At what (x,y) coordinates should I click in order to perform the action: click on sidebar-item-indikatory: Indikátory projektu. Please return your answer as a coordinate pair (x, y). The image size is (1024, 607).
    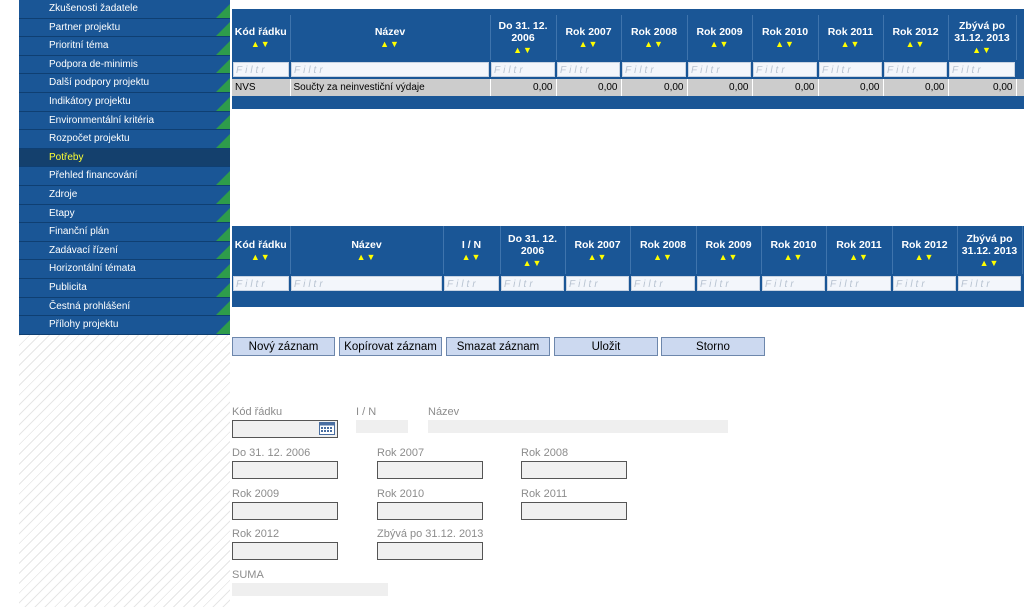
    Looking at the image, I should click on (124, 102).